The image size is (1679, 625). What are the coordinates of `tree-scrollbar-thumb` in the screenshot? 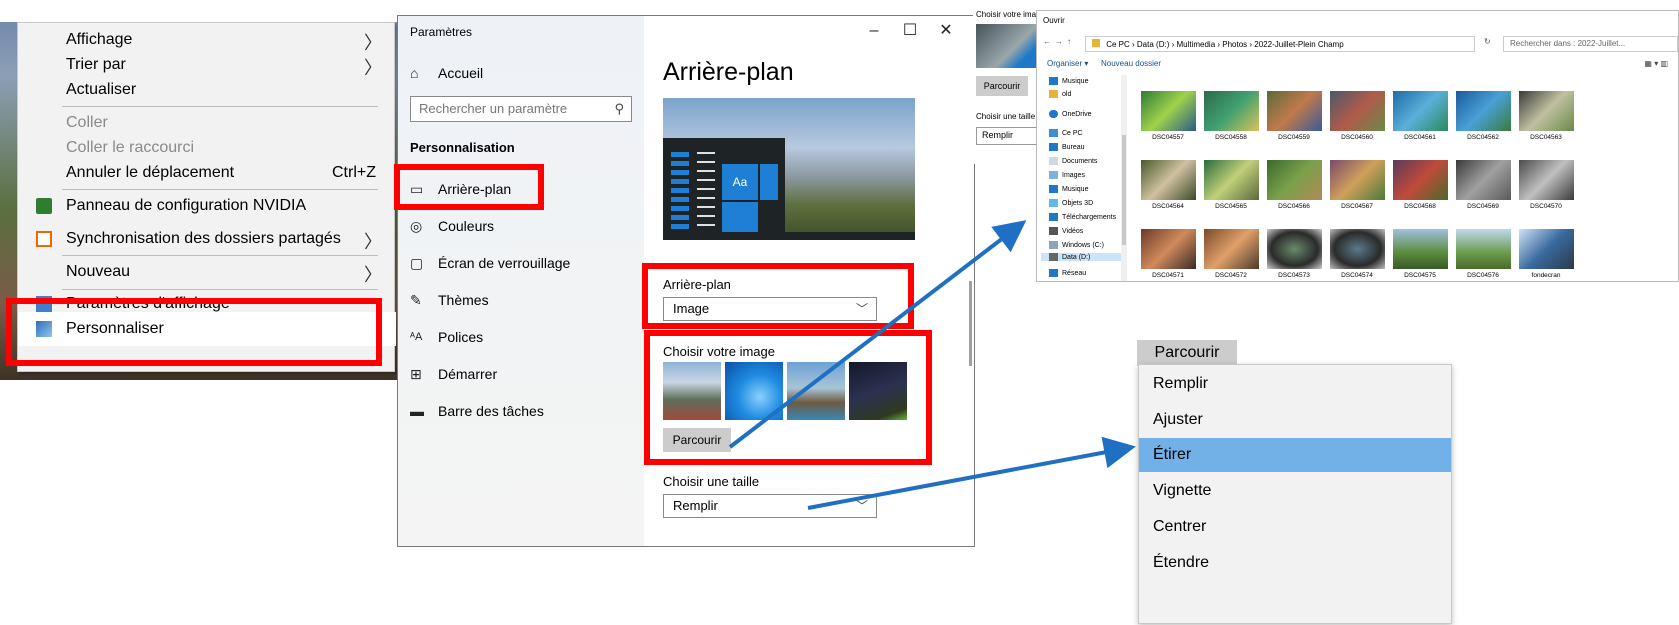 It's located at (1124, 190).